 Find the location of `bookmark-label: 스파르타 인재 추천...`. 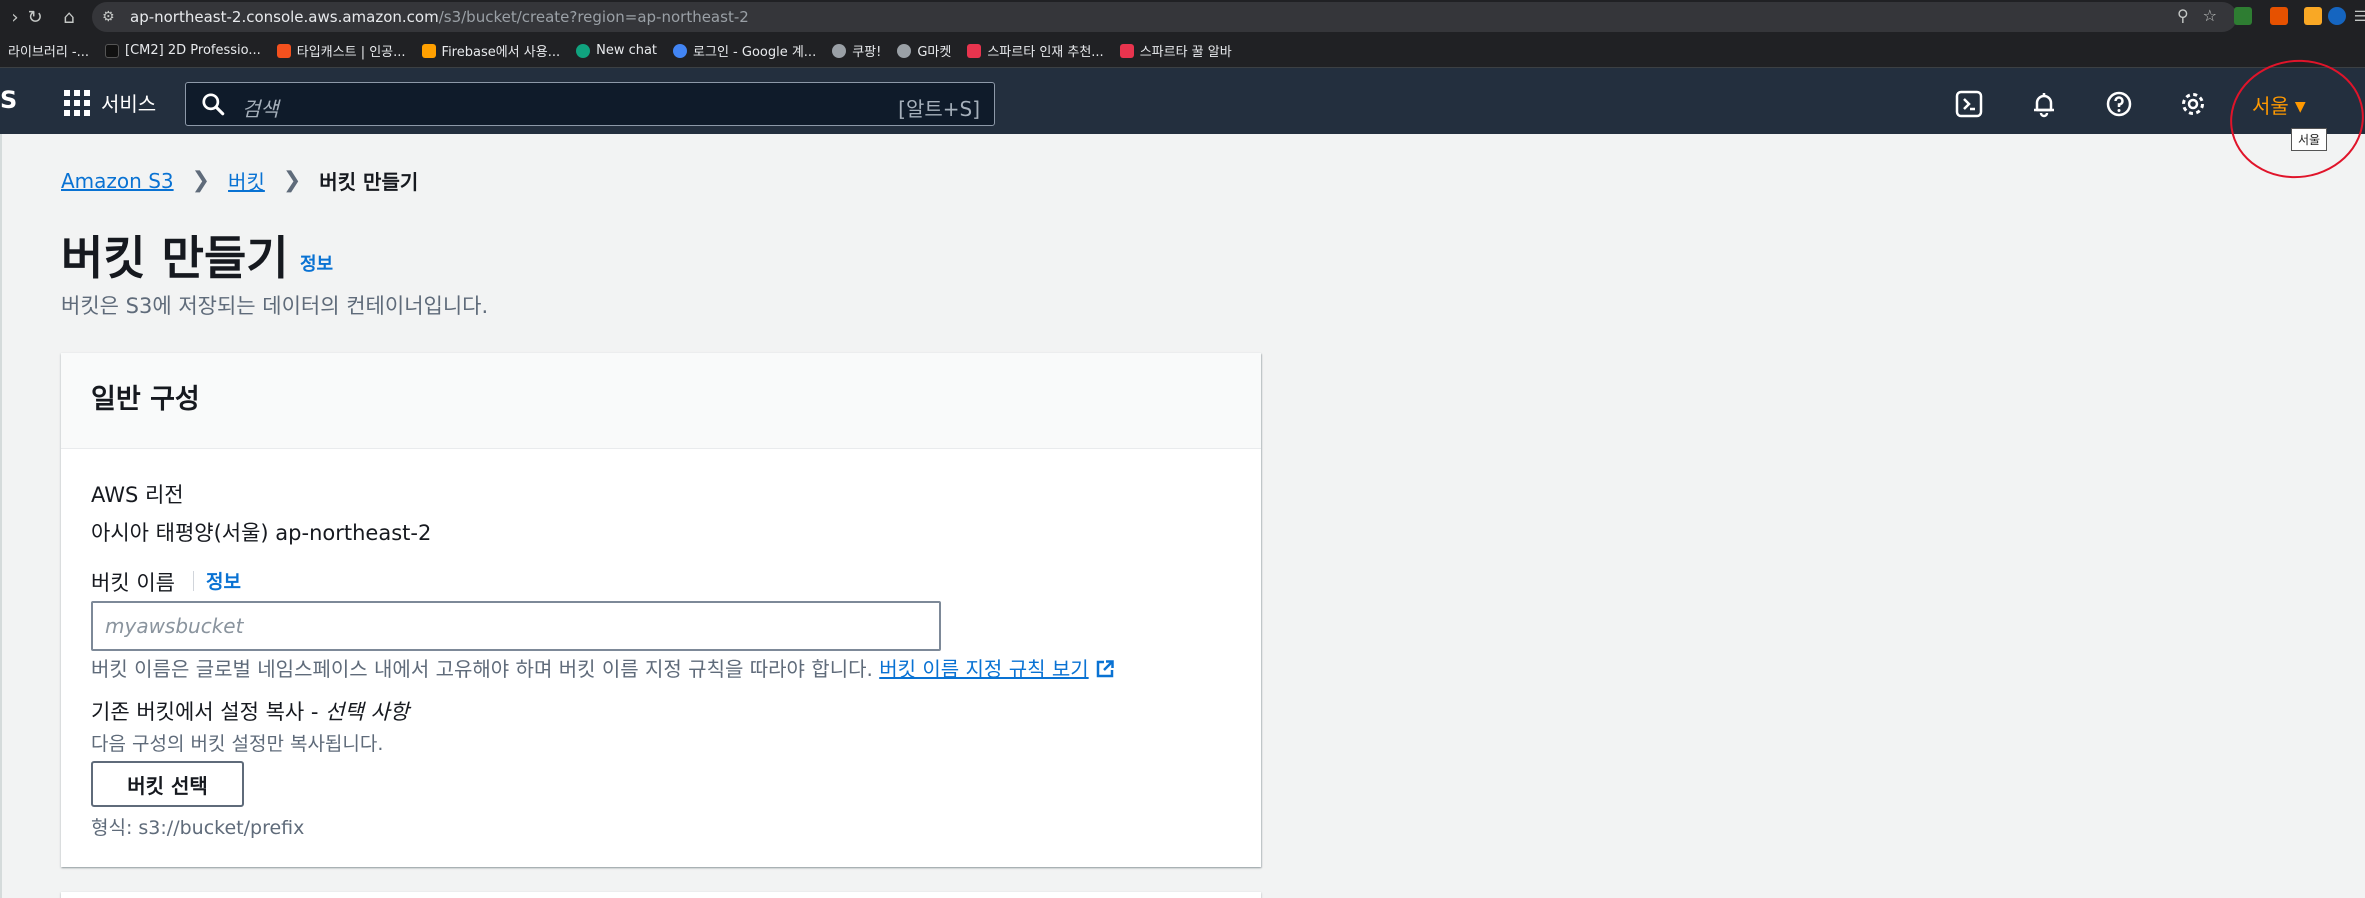

bookmark-label: 스파르타 인재 추천... is located at coordinates (1045, 52).